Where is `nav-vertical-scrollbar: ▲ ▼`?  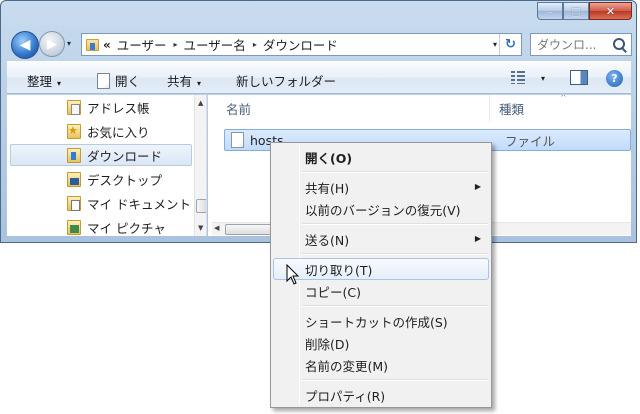
nav-vertical-scrollbar: ▲ ▼ is located at coordinates (200, 165).